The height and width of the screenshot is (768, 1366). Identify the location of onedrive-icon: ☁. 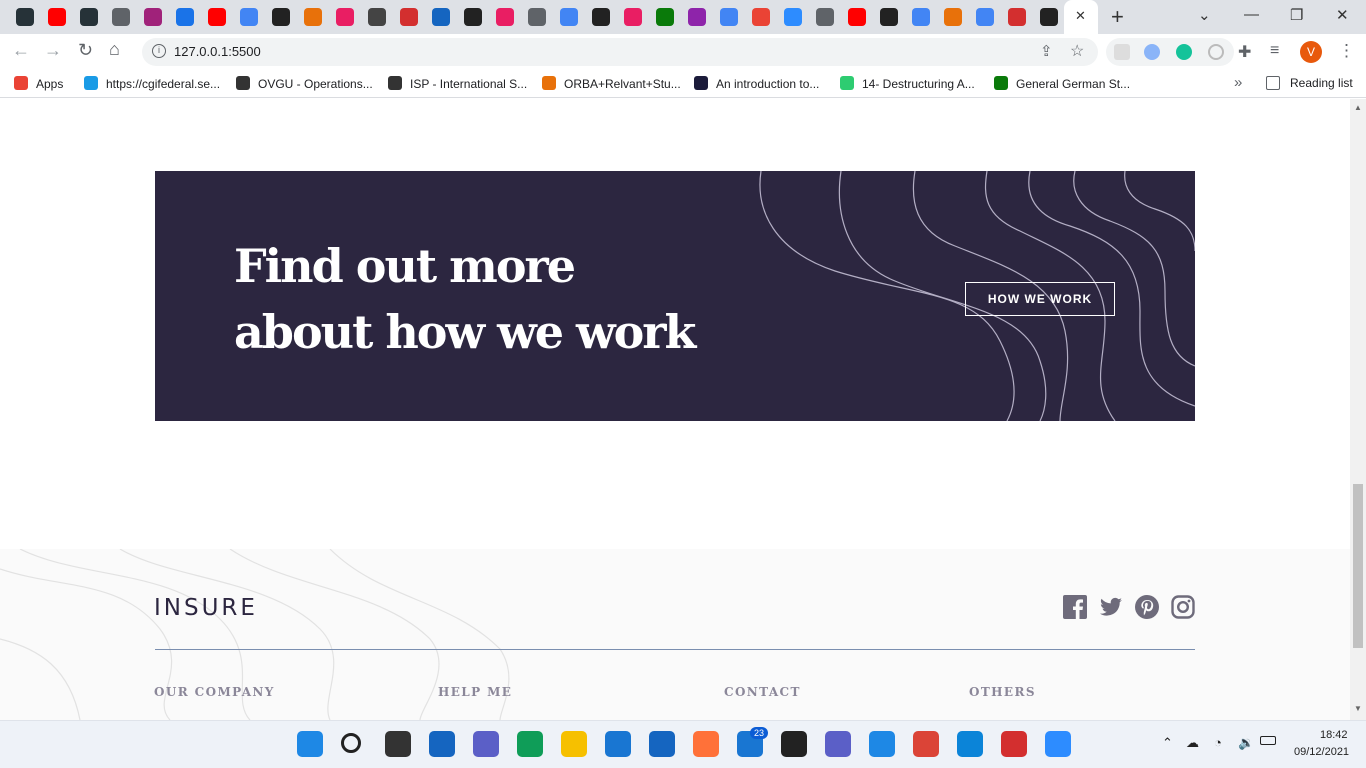
(1192, 743).